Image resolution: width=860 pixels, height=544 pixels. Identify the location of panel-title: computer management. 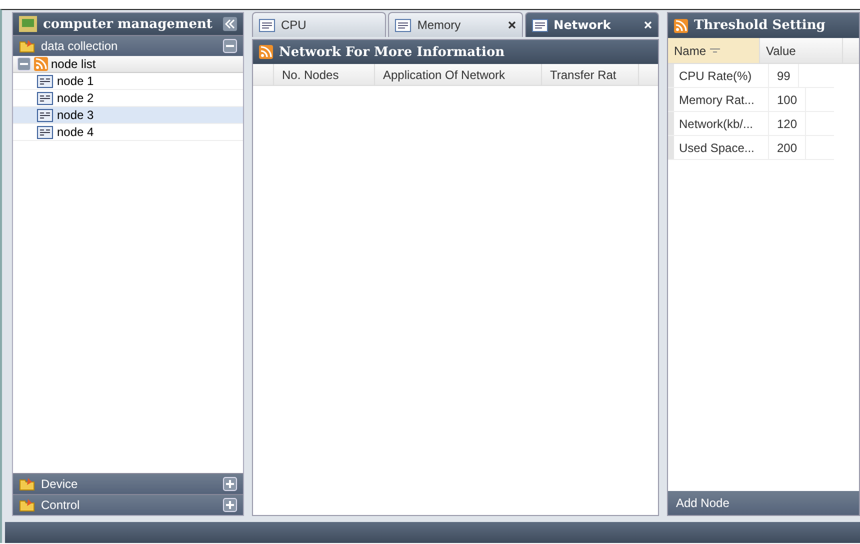
(128, 24).